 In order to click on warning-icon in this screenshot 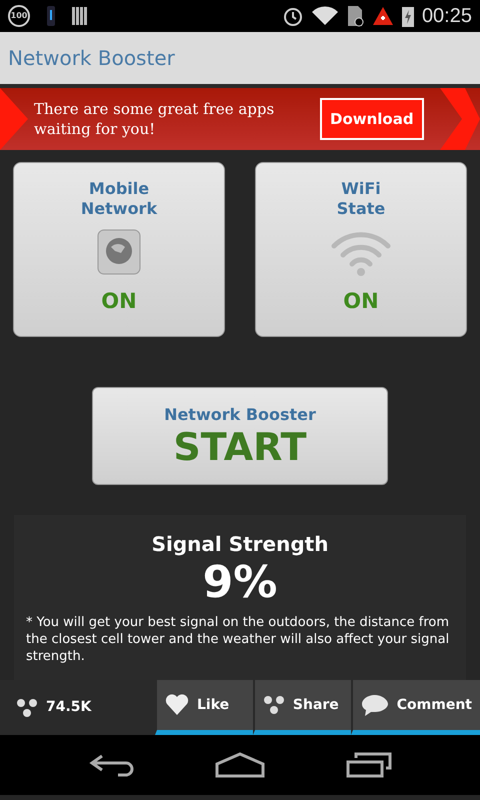, I will do `click(383, 16)`.